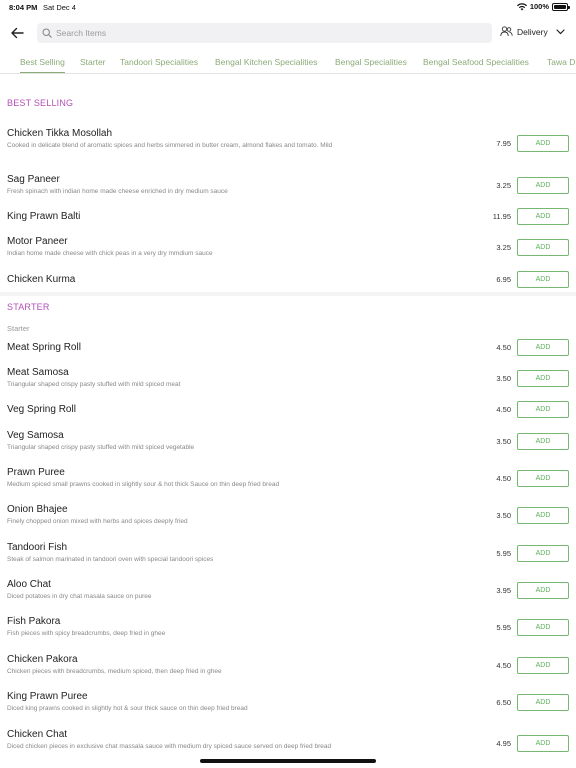 The height and width of the screenshot is (768, 576). What do you see at coordinates (506, 31) in the screenshot?
I see `people-icon` at bounding box center [506, 31].